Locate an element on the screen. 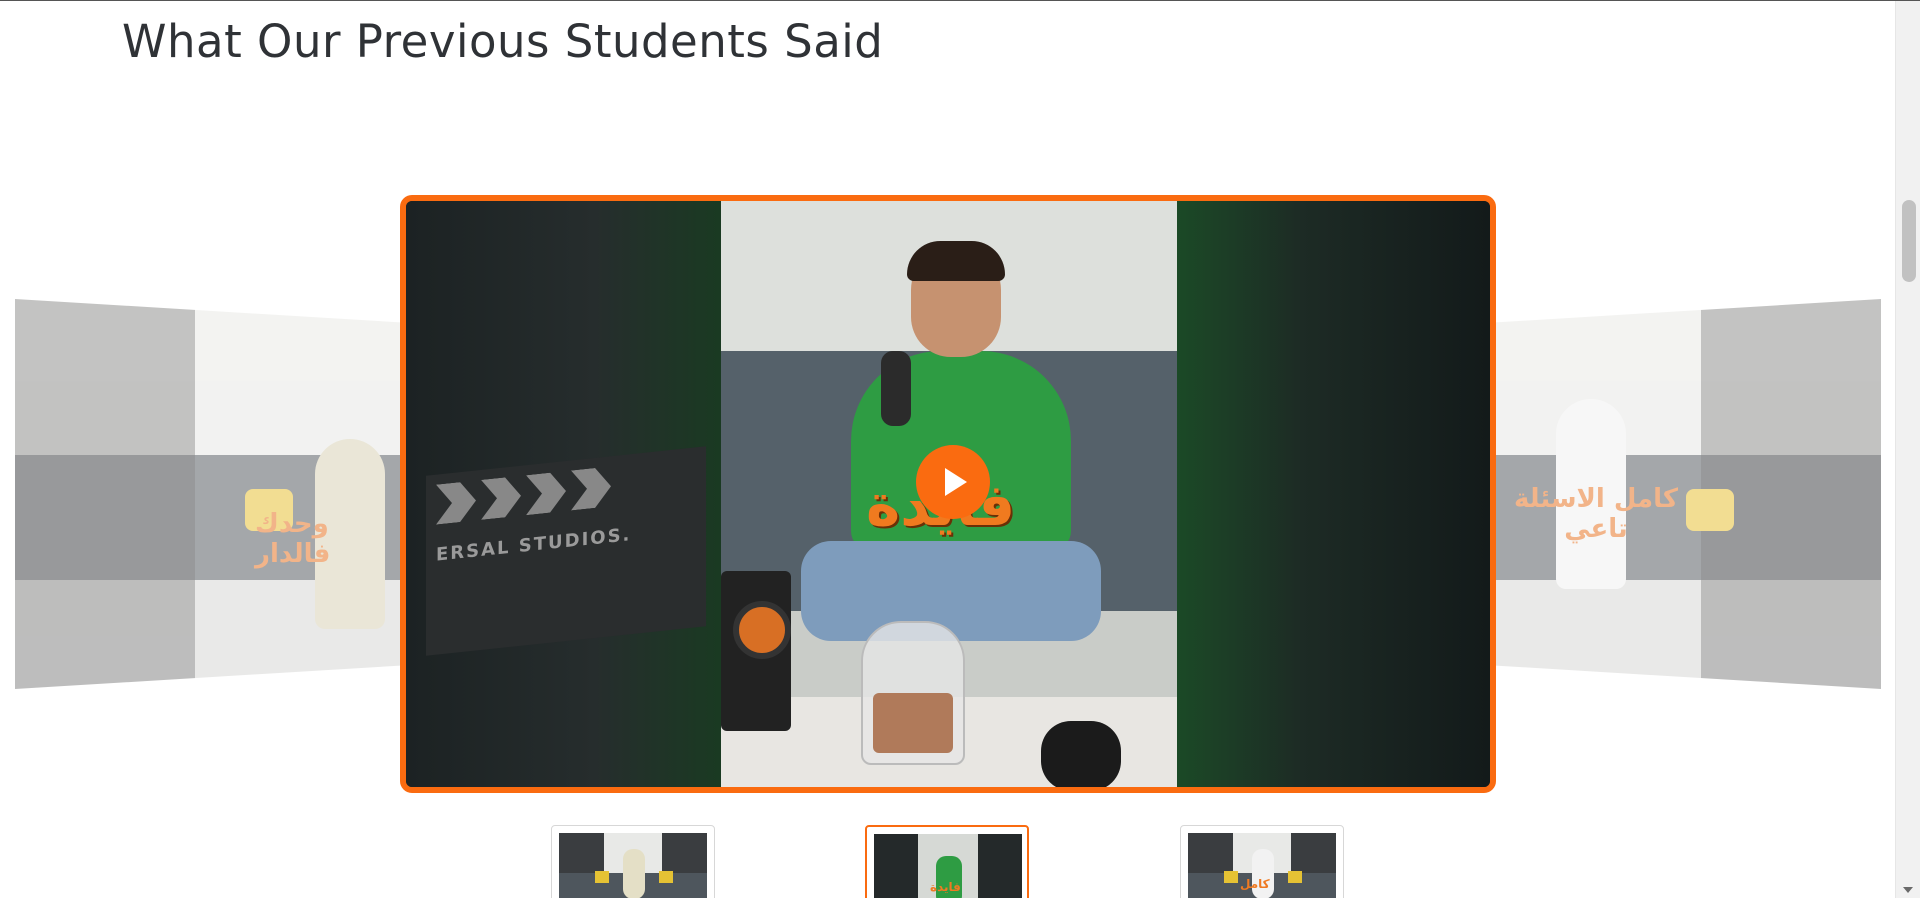 Image resolution: width=1920 pixels, height=898 pixels. scroll-down-arrow-icon is located at coordinates (1908, 890).